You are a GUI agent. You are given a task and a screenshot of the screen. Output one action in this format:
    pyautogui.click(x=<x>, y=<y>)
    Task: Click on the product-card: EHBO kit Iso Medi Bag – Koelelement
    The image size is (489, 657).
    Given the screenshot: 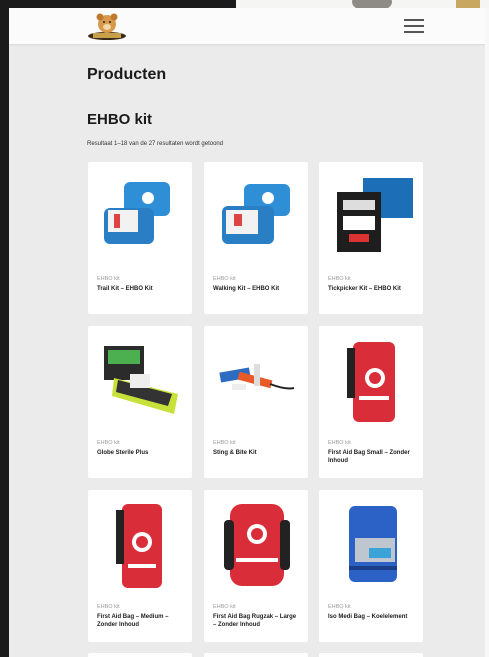 What is the action you would take?
    pyautogui.click(x=371, y=566)
    